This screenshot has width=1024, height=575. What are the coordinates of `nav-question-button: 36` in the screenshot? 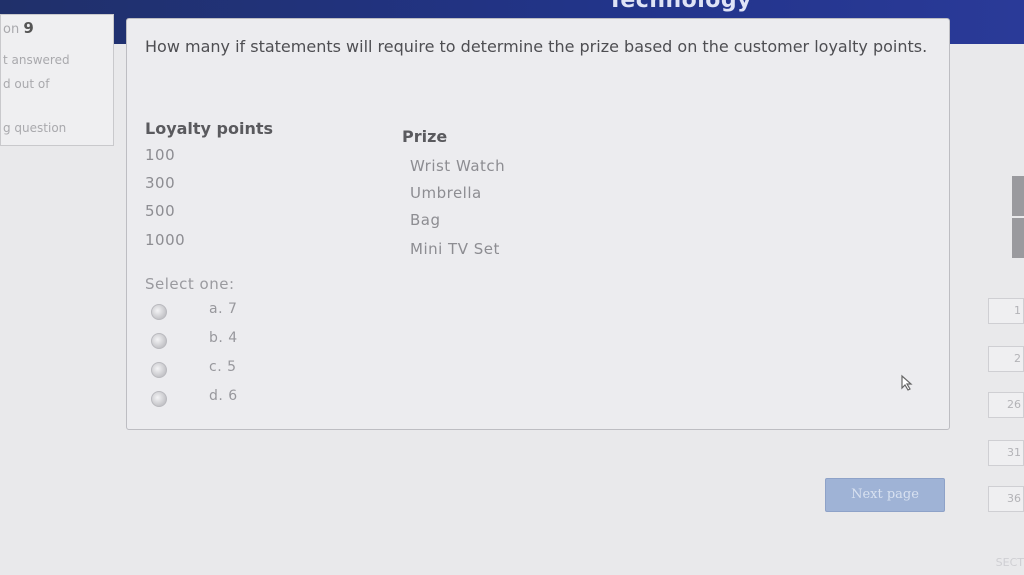 It's located at (1006, 499).